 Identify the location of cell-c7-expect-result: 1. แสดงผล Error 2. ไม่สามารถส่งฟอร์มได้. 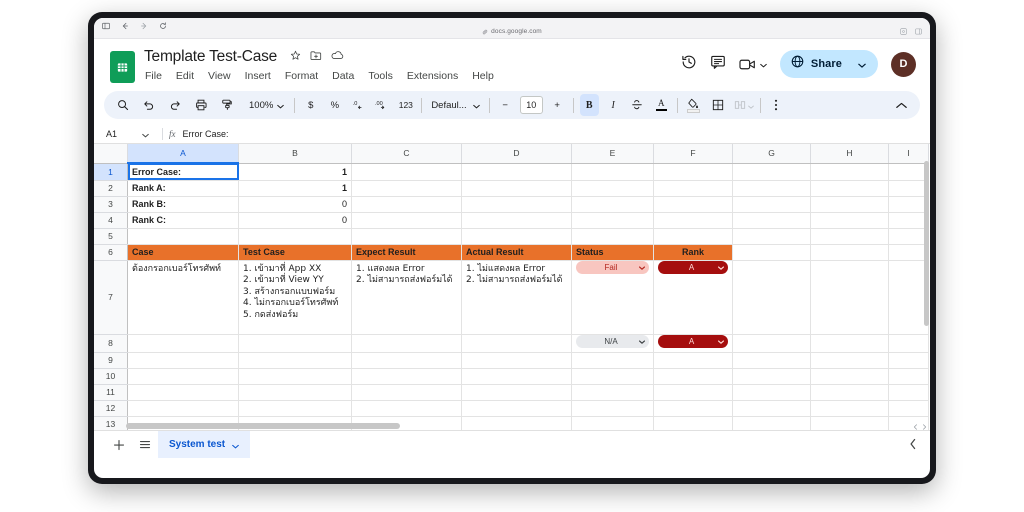
(406, 297).